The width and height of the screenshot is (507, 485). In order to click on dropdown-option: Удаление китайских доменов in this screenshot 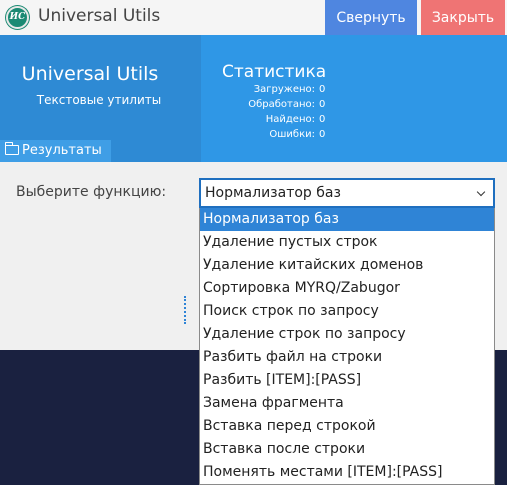, I will do `click(347, 265)`.